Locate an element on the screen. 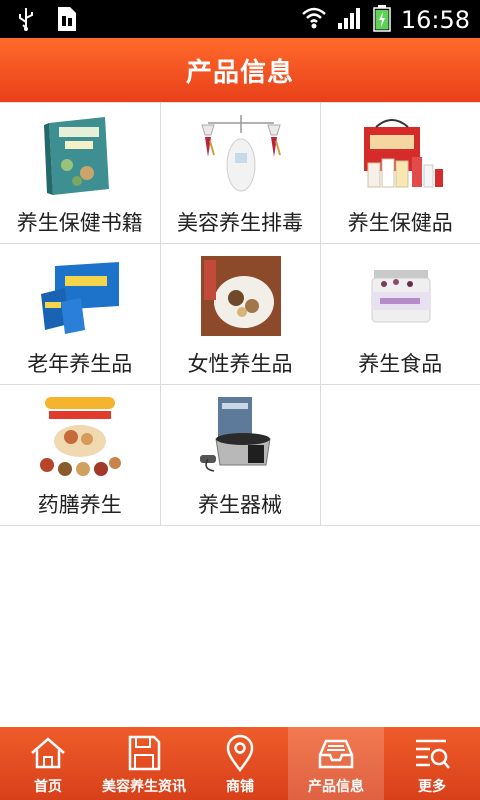 This screenshot has width=480, height=800. empty-cell is located at coordinates (399, 455).